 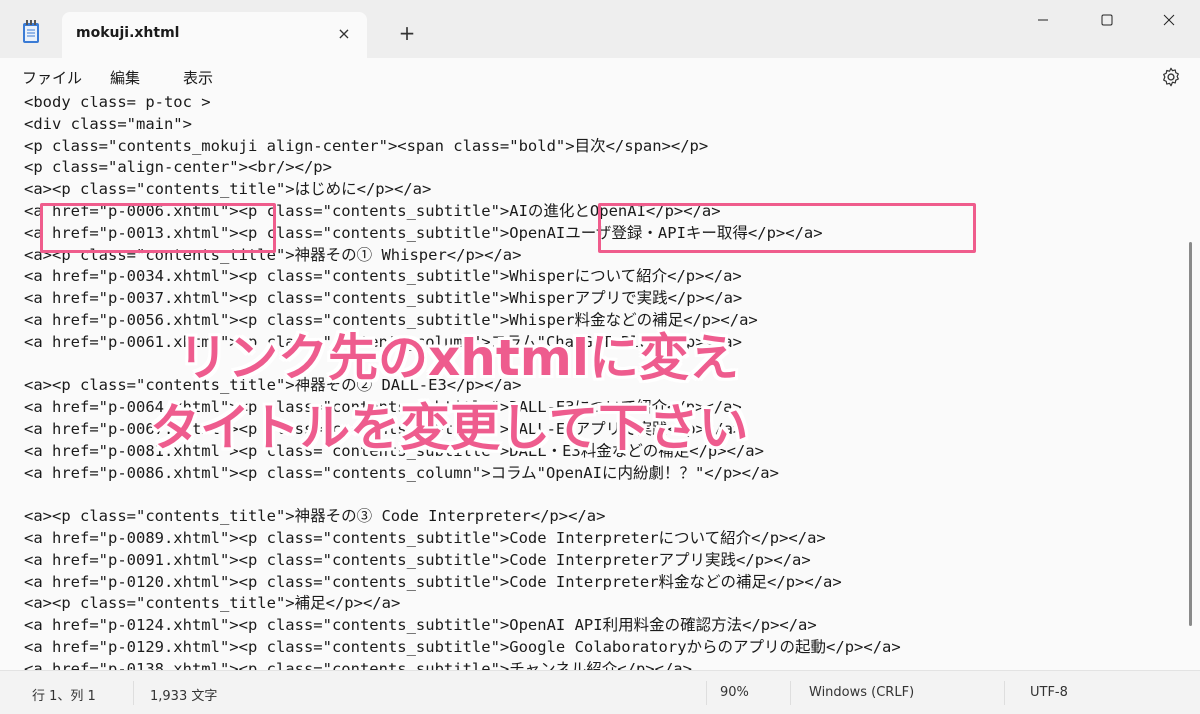 What do you see at coordinates (117, 103) in the screenshot?
I see `code-line: <body class= p-toc >` at bounding box center [117, 103].